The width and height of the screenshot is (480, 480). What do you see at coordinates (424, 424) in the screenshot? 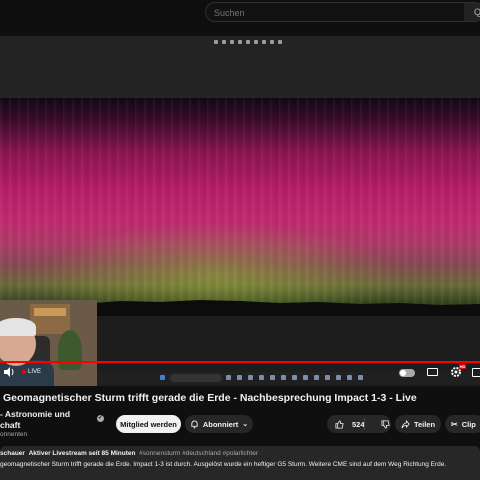
I see `share-label: Teilen` at bounding box center [424, 424].